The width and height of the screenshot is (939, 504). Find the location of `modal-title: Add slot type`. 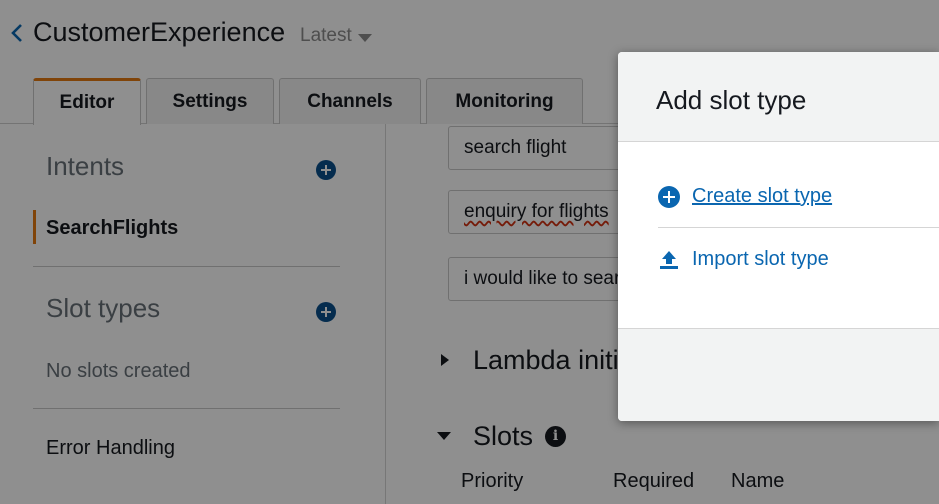

modal-title: Add slot type is located at coordinates (778, 97).